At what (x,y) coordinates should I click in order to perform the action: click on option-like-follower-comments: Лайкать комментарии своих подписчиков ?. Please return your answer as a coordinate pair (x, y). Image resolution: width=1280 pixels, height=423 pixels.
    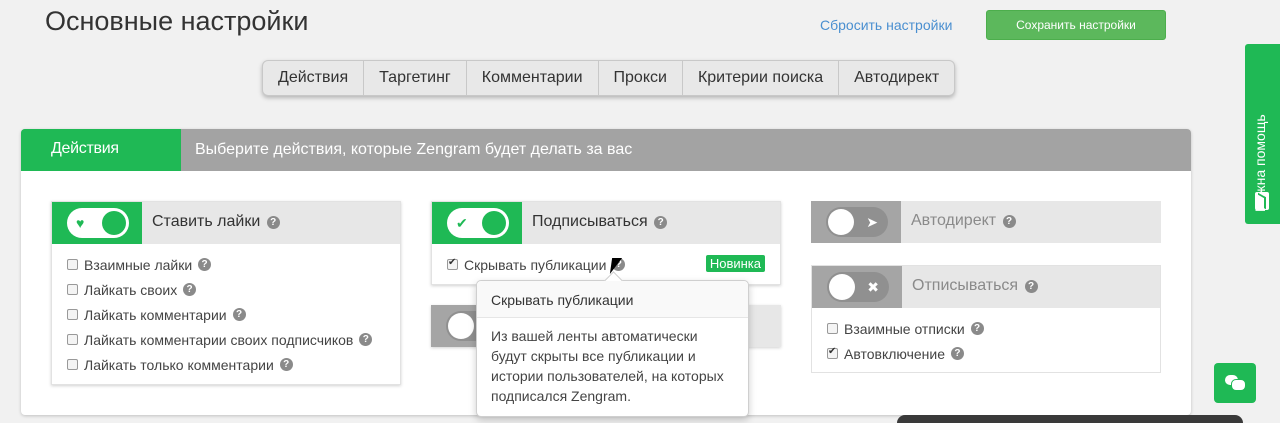
    Looking at the image, I should click on (226, 339).